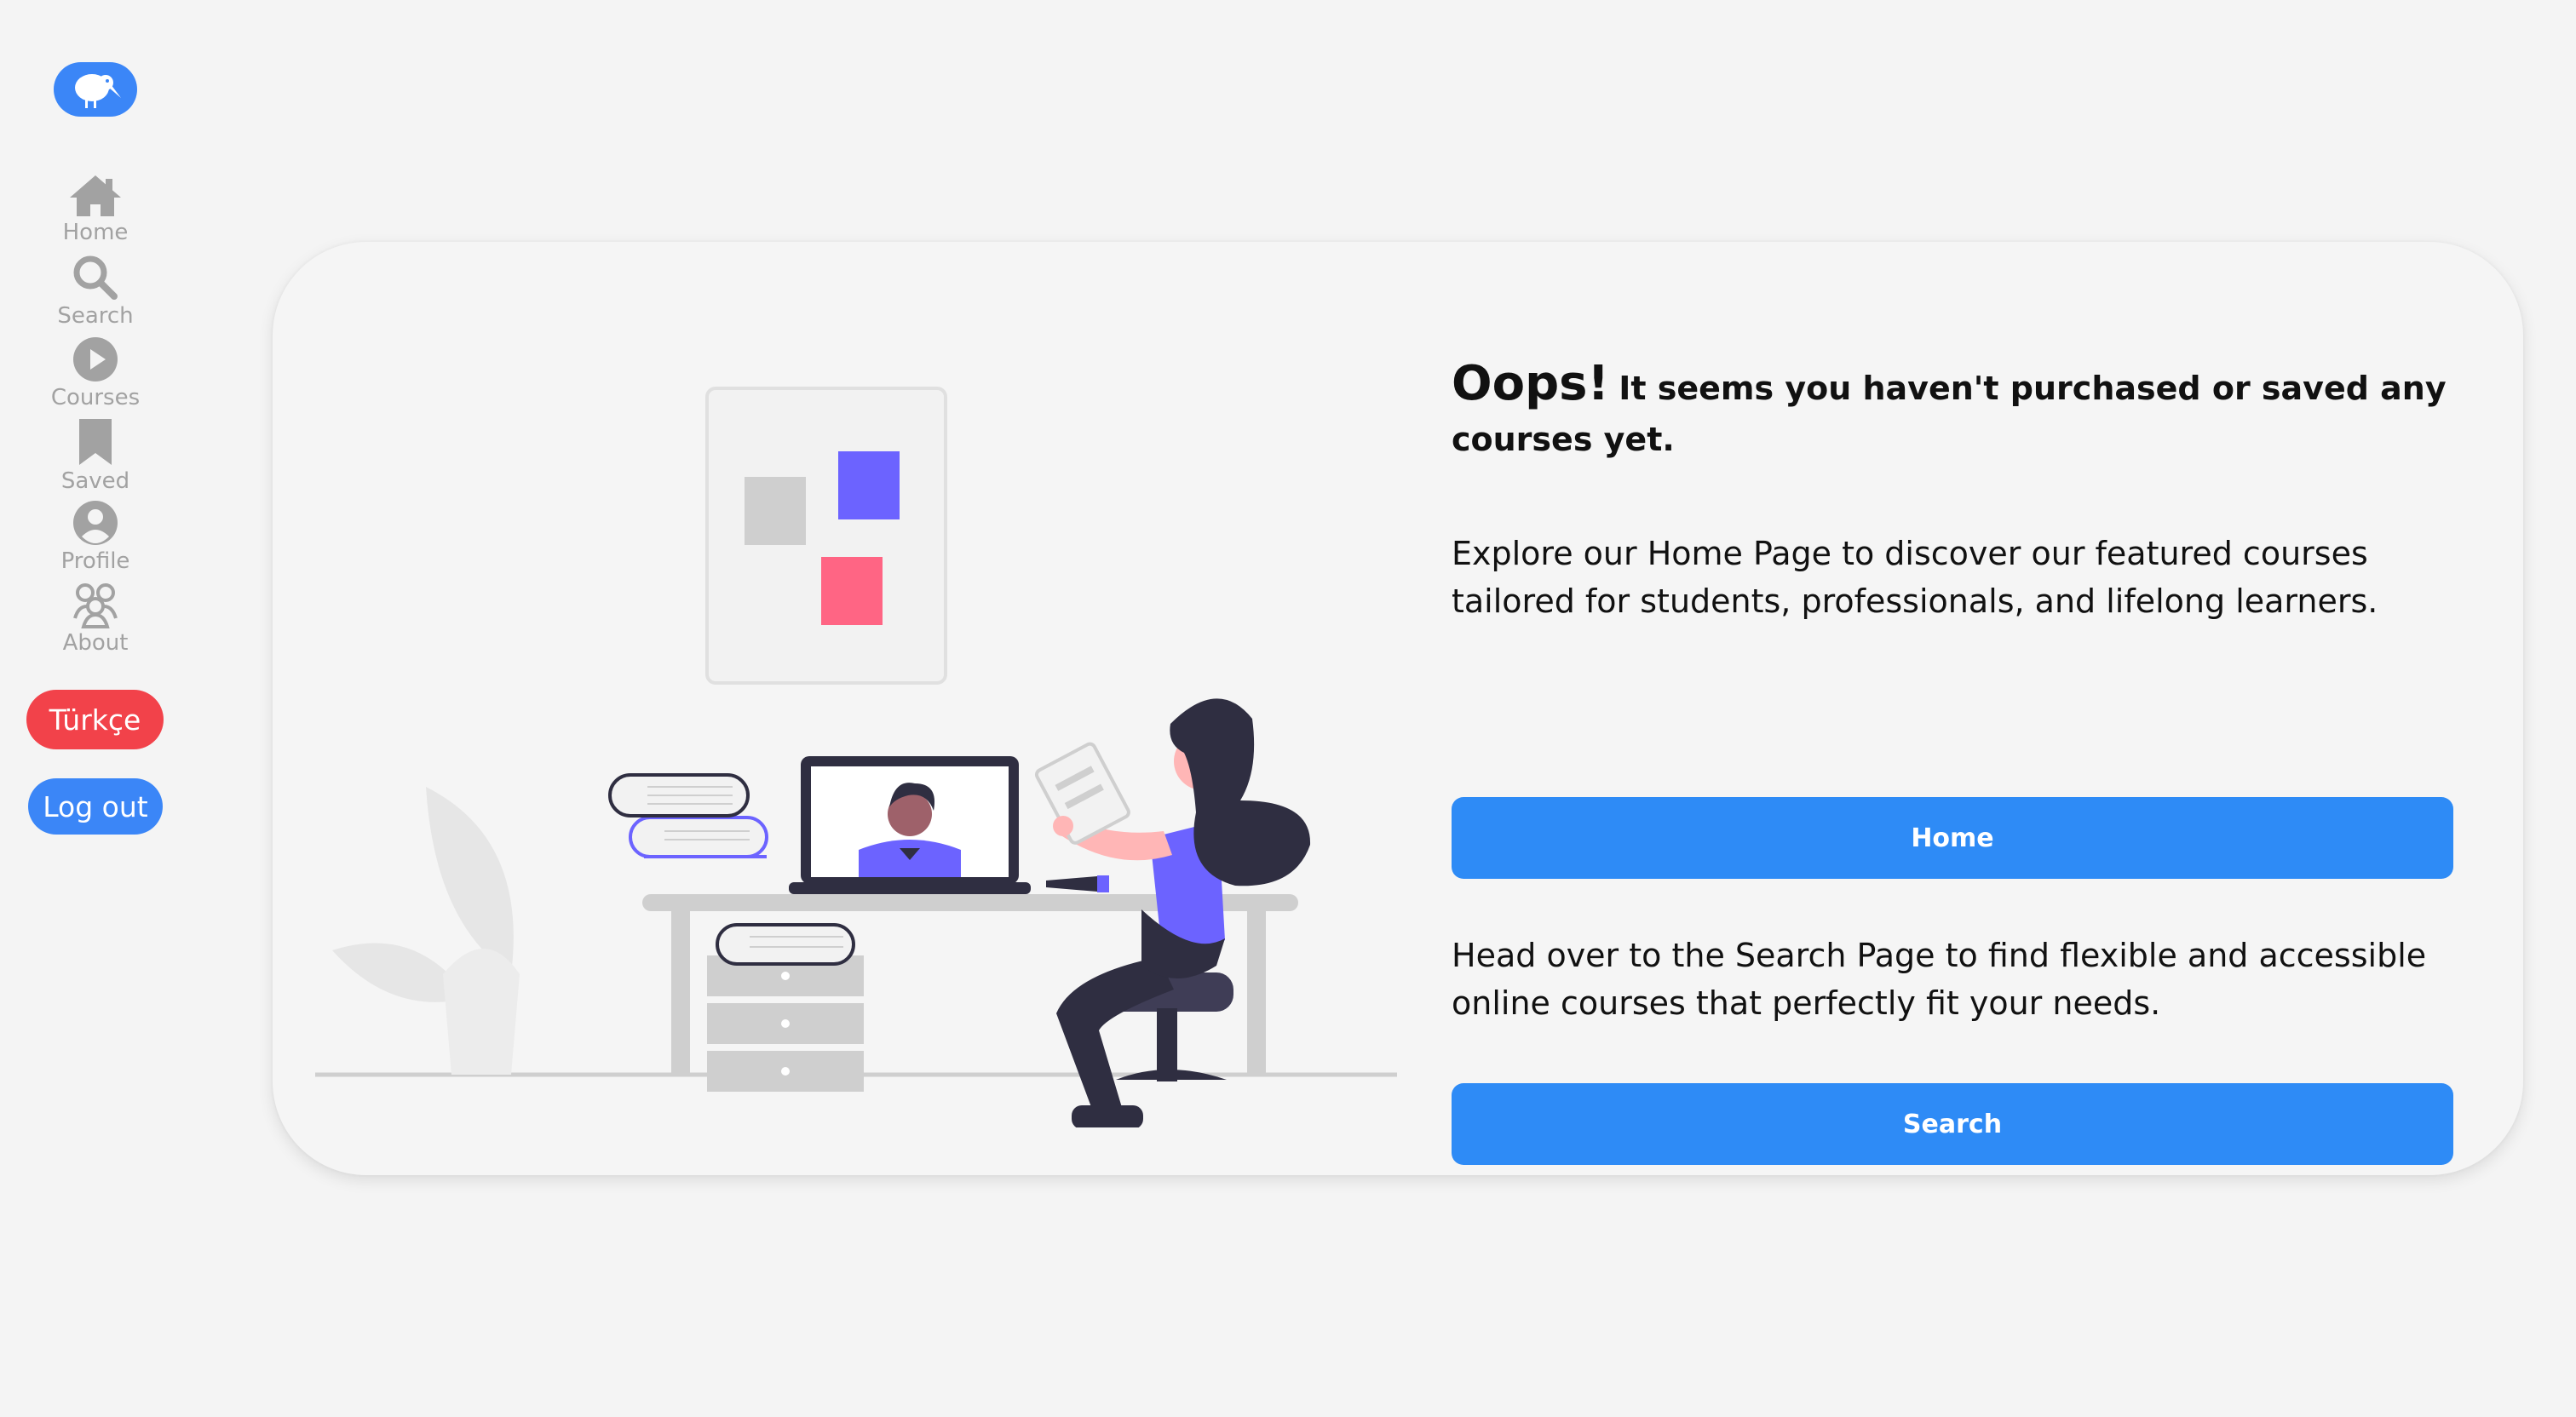 This screenshot has height=1417, width=2576. Describe the element at coordinates (95, 481) in the screenshot. I see `sidebar-item-label: Saved` at that location.